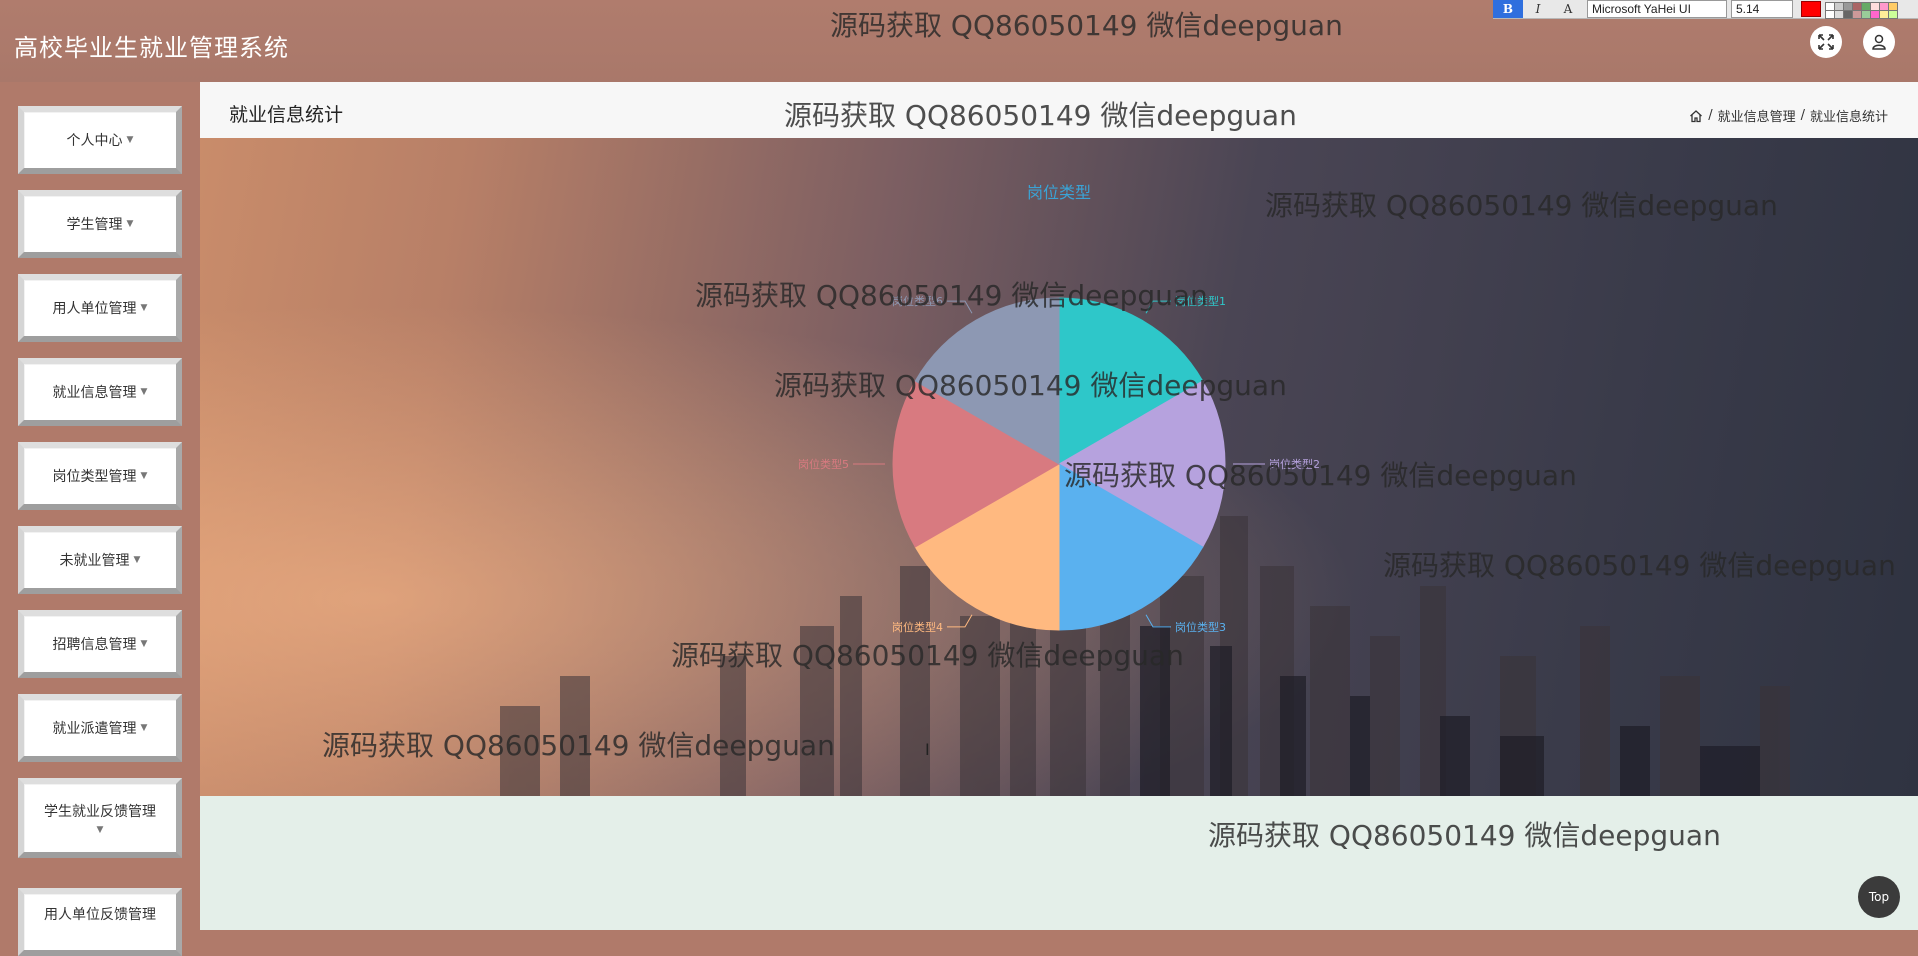  What do you see at coordinates (1757, 115) in the screenshot?
I see `breadcrumb-item: 就业信息管理` at bounding box center [1757, 115].